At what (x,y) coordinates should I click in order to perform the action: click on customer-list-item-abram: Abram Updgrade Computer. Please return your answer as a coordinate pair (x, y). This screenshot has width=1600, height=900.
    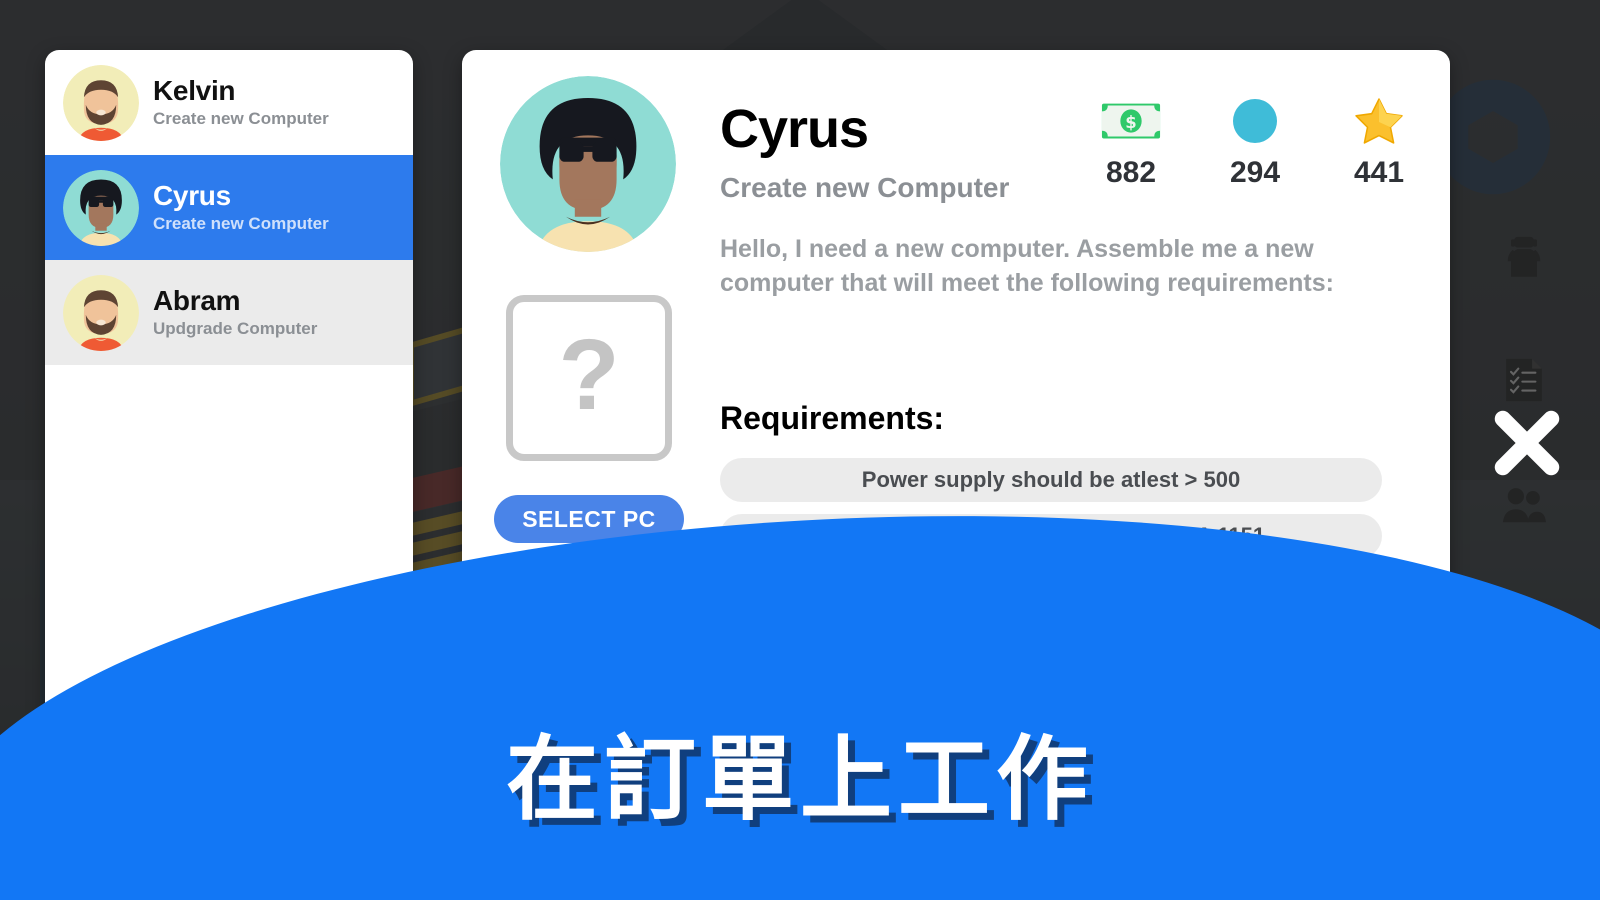
    Looking at the image, I should click on (229, 312).